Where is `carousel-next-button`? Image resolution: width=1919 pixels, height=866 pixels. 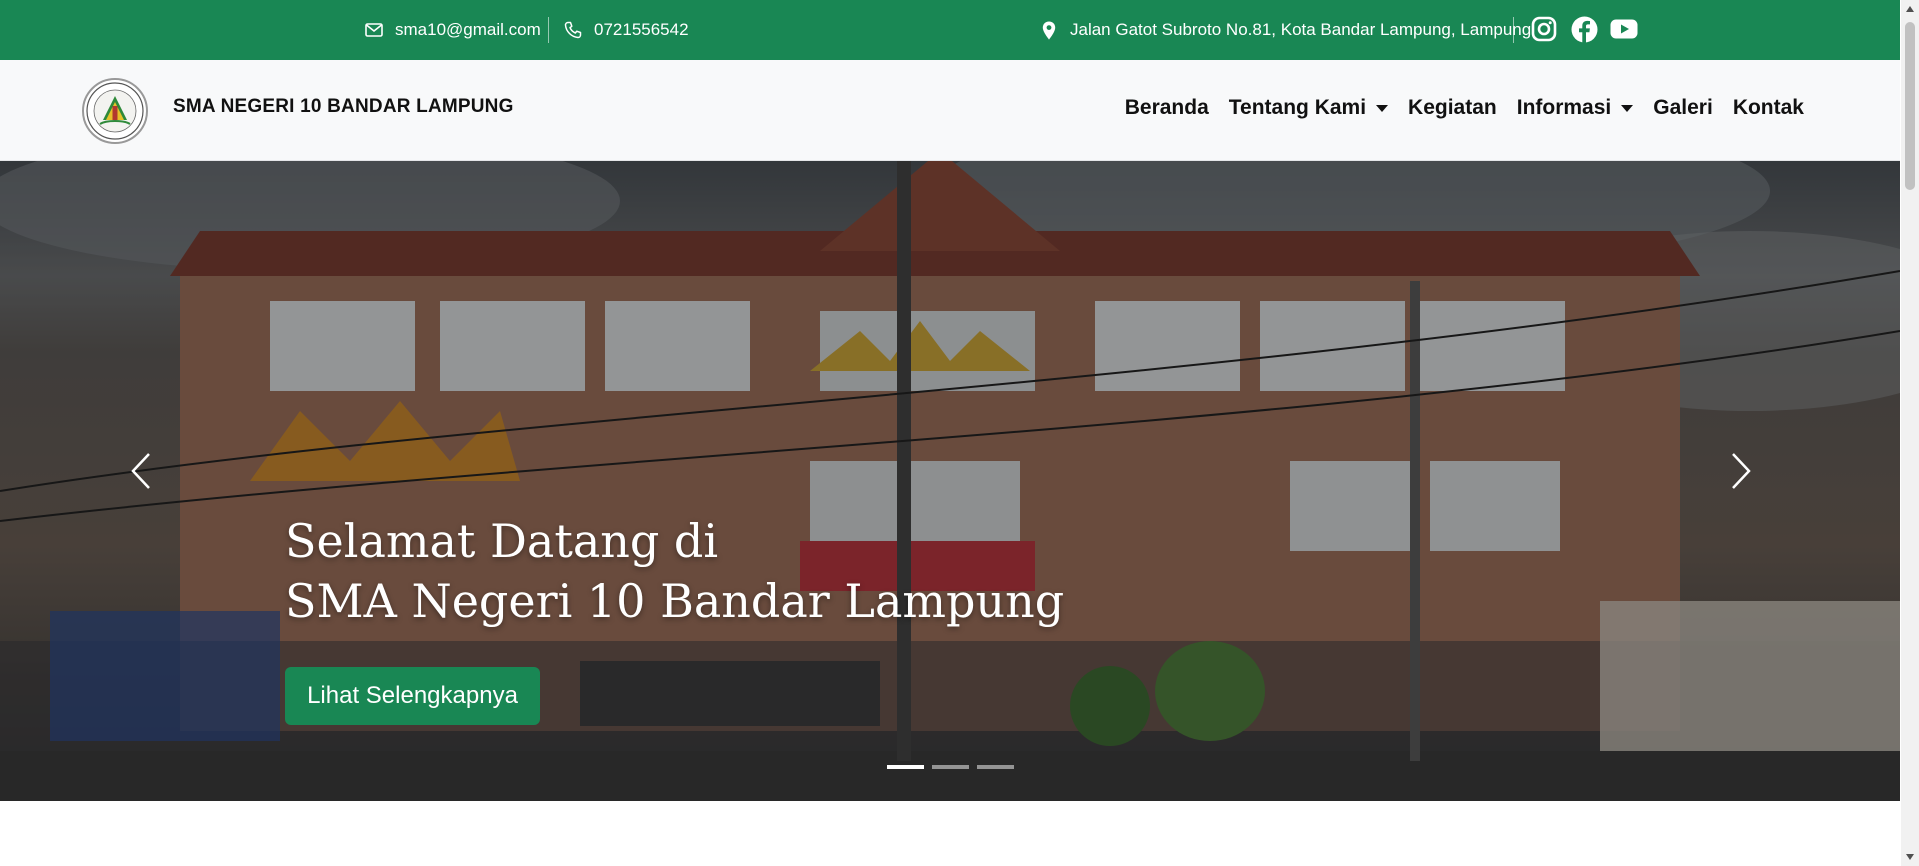 carousel-next-button is located at coordinates (1741, 471).